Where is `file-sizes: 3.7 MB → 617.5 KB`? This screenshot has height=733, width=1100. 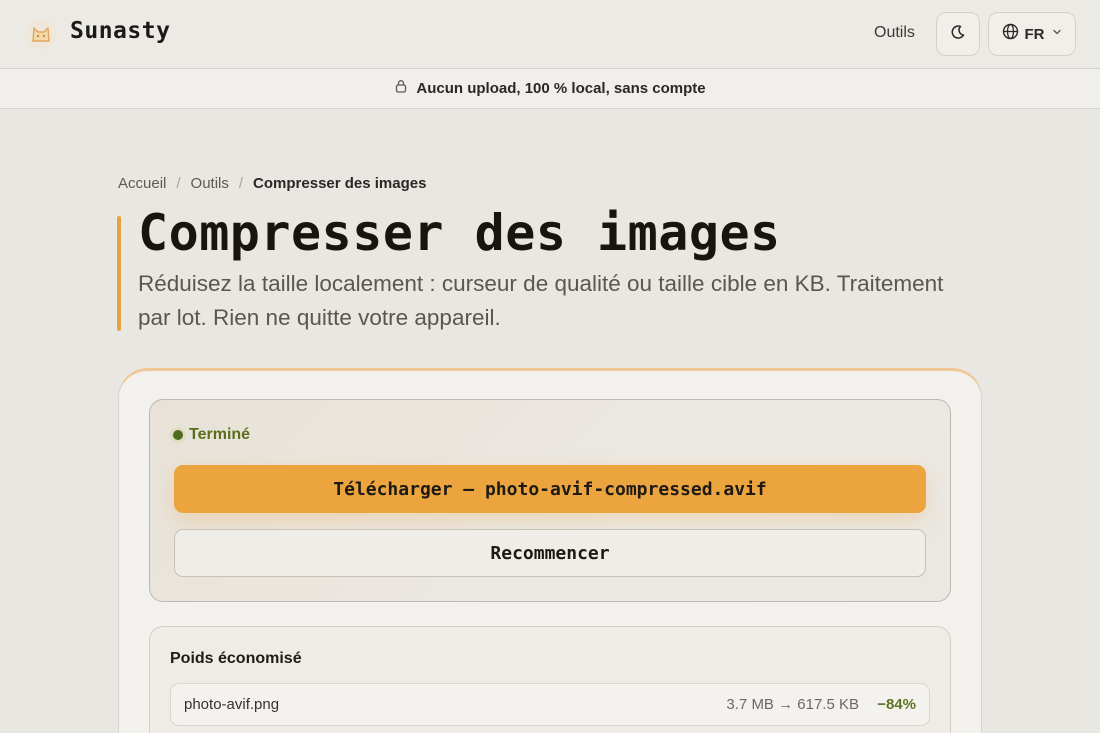
file-sizes: 3.7 MB → 617.5 KB is located at coordinates (792, 704).